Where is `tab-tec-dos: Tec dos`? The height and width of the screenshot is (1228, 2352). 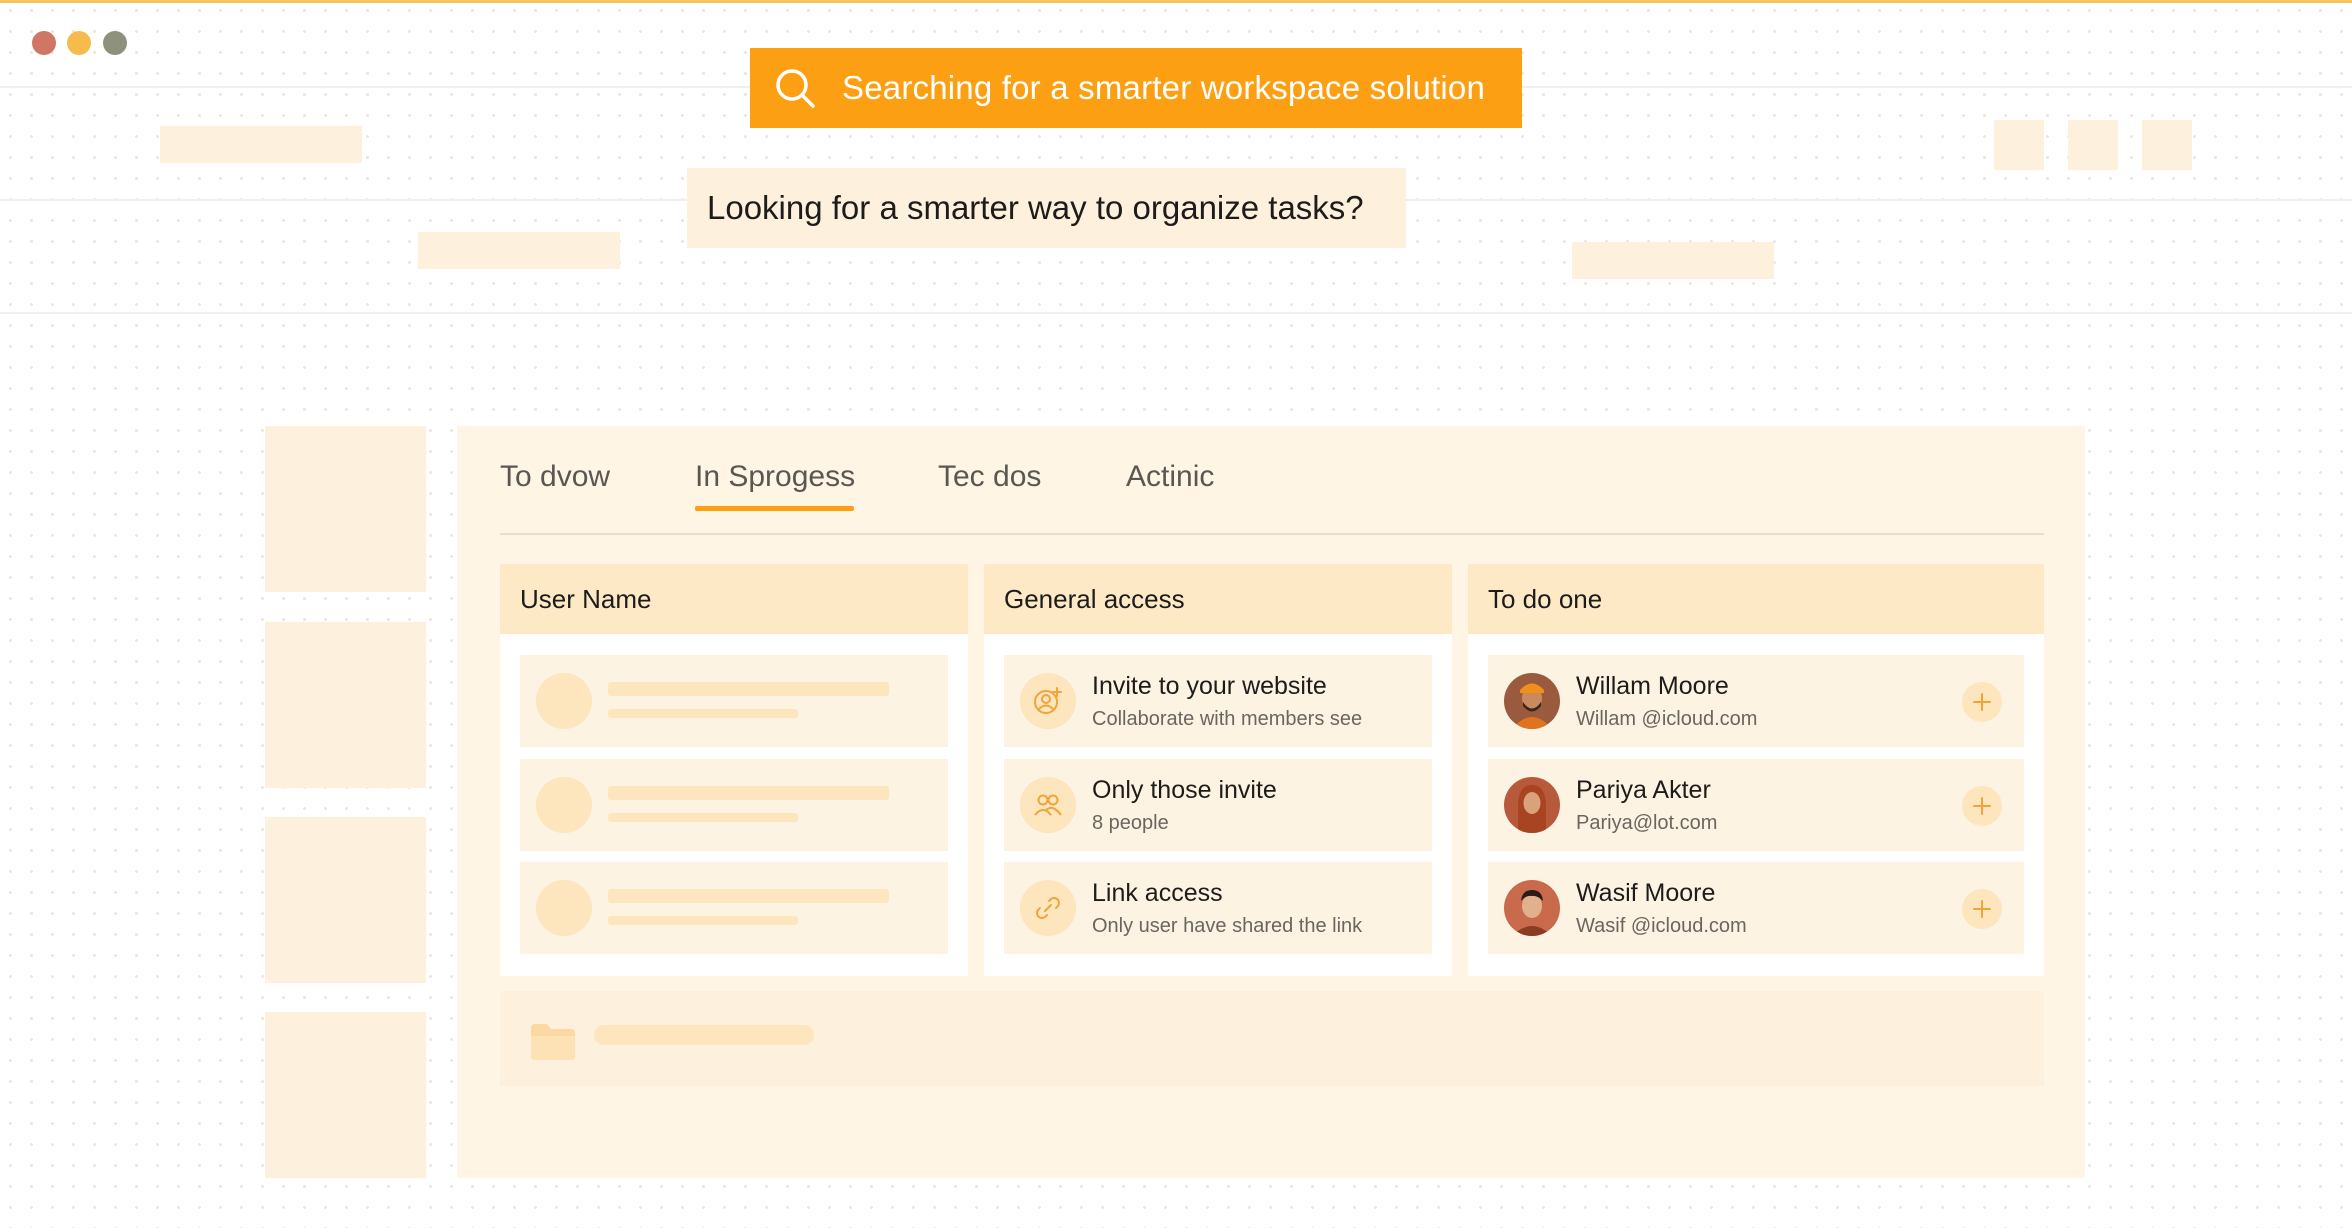
tab-tec-dos: Tec dos is located at coordinates (989, 485).